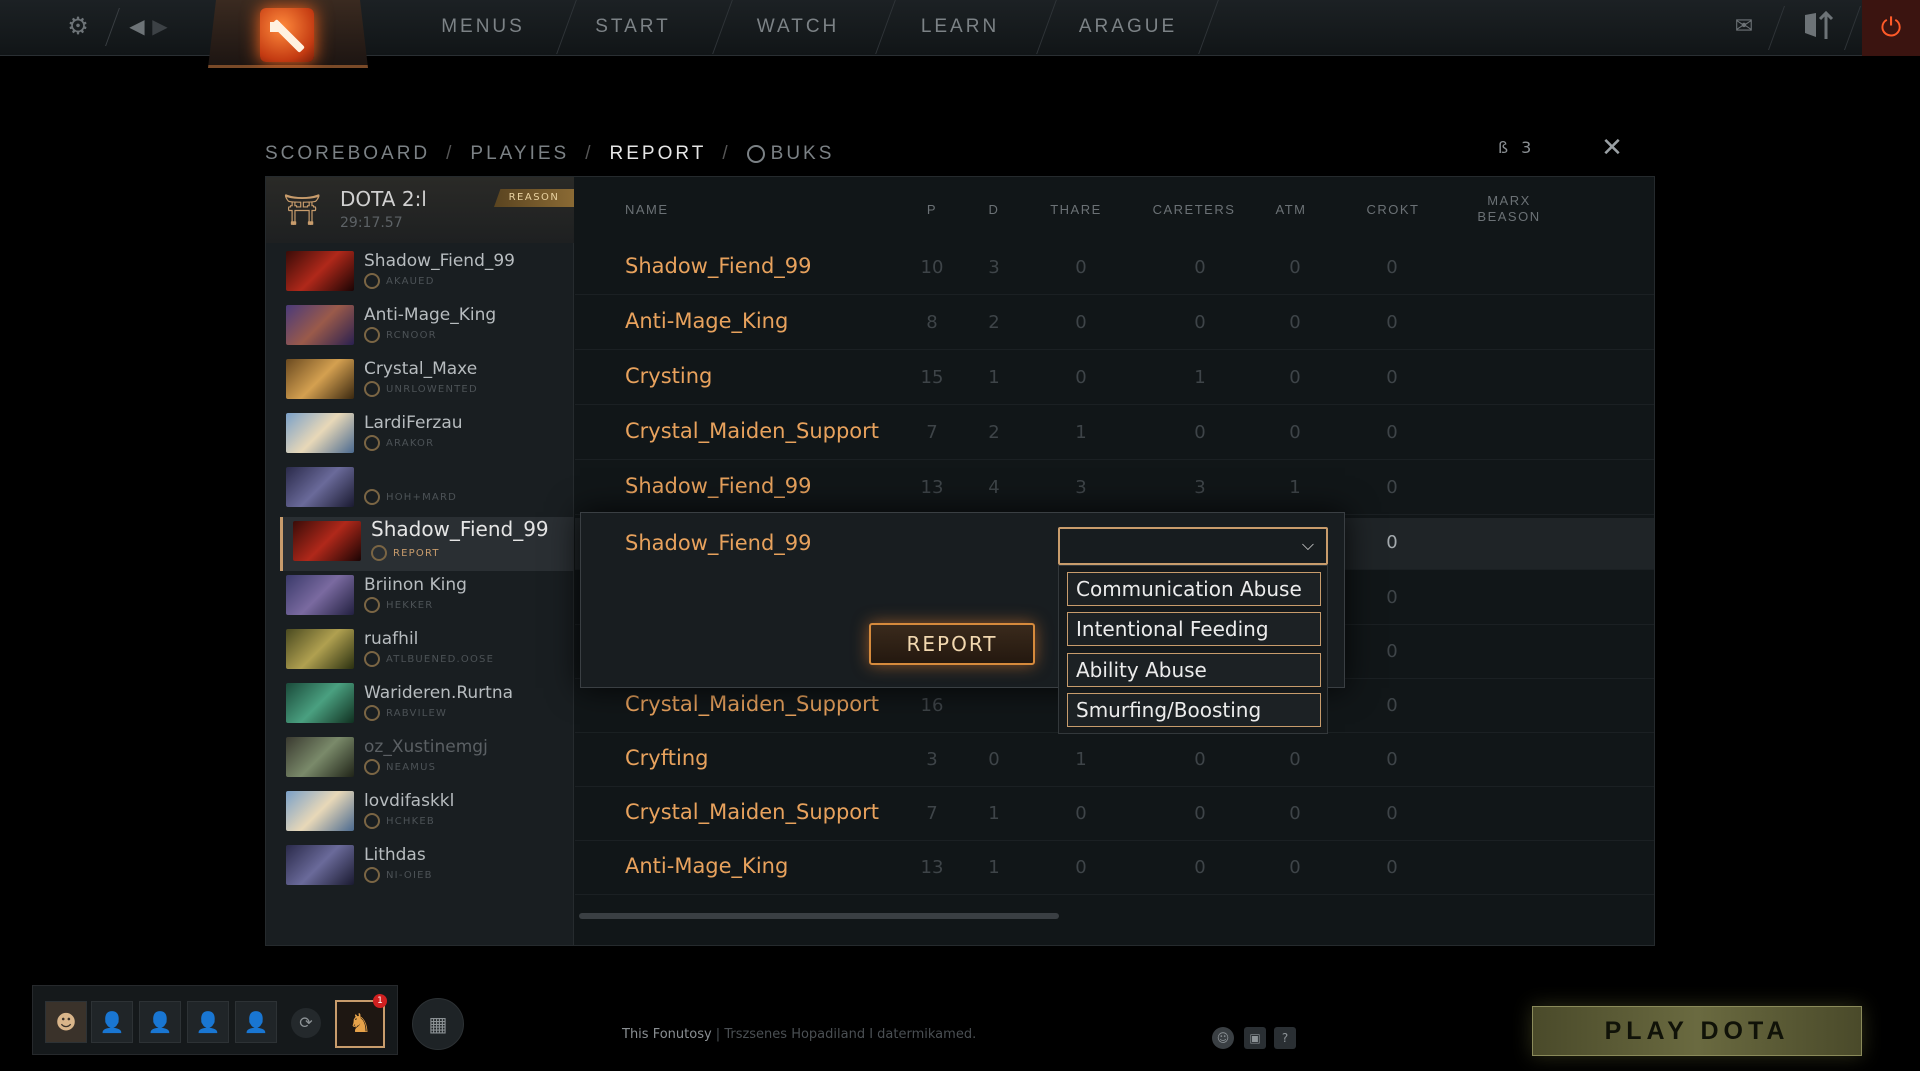  Describe the element at coordinates (994, 210) in the screenshot. I see `column-header-d: D` at that location.